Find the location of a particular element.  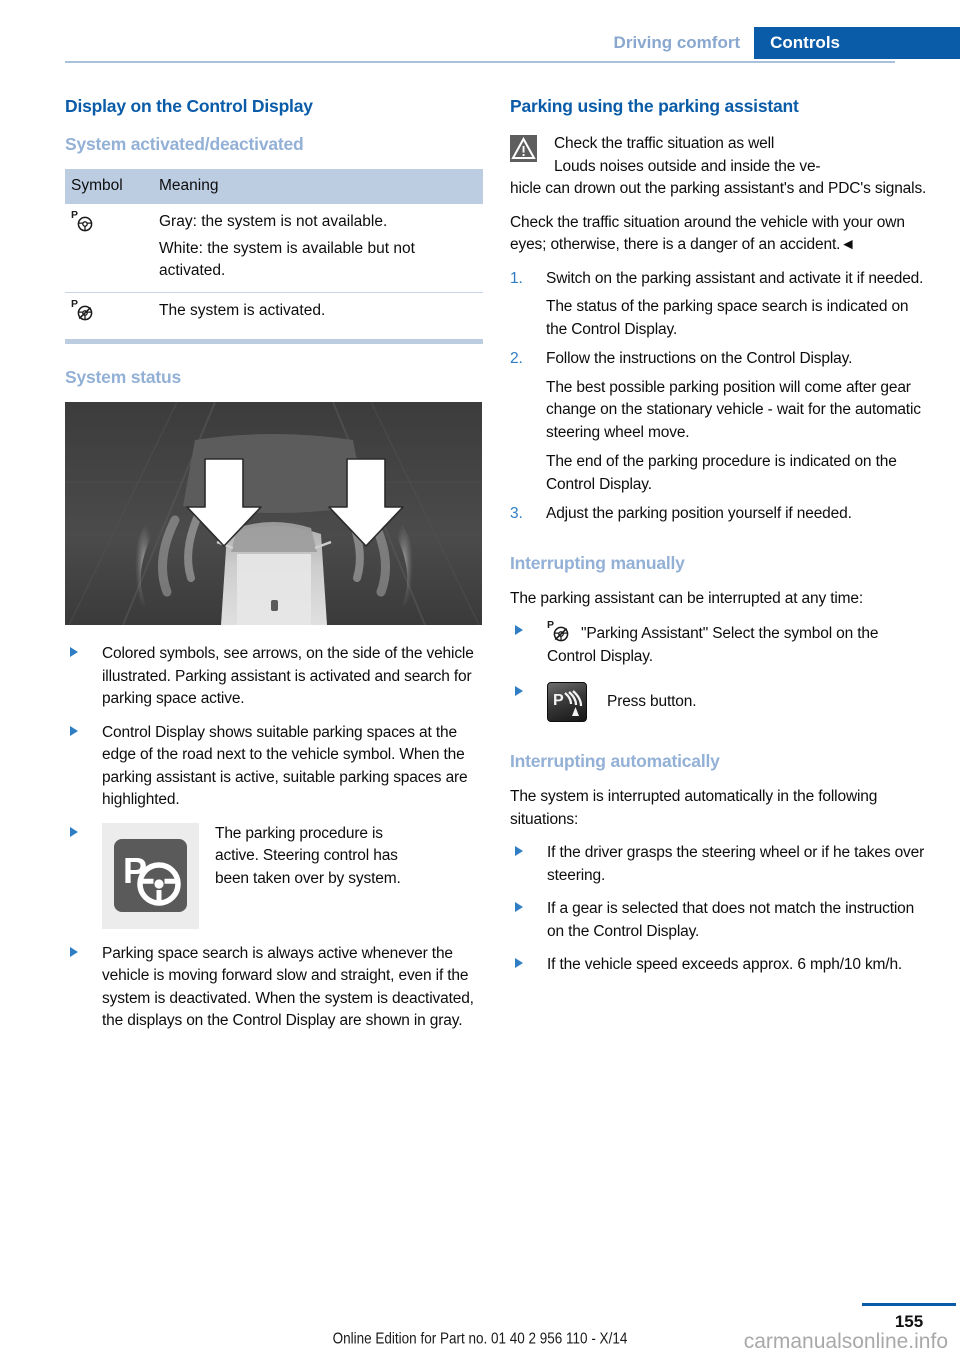

subsection-system-status: System status is located at coordinates (123, 377).